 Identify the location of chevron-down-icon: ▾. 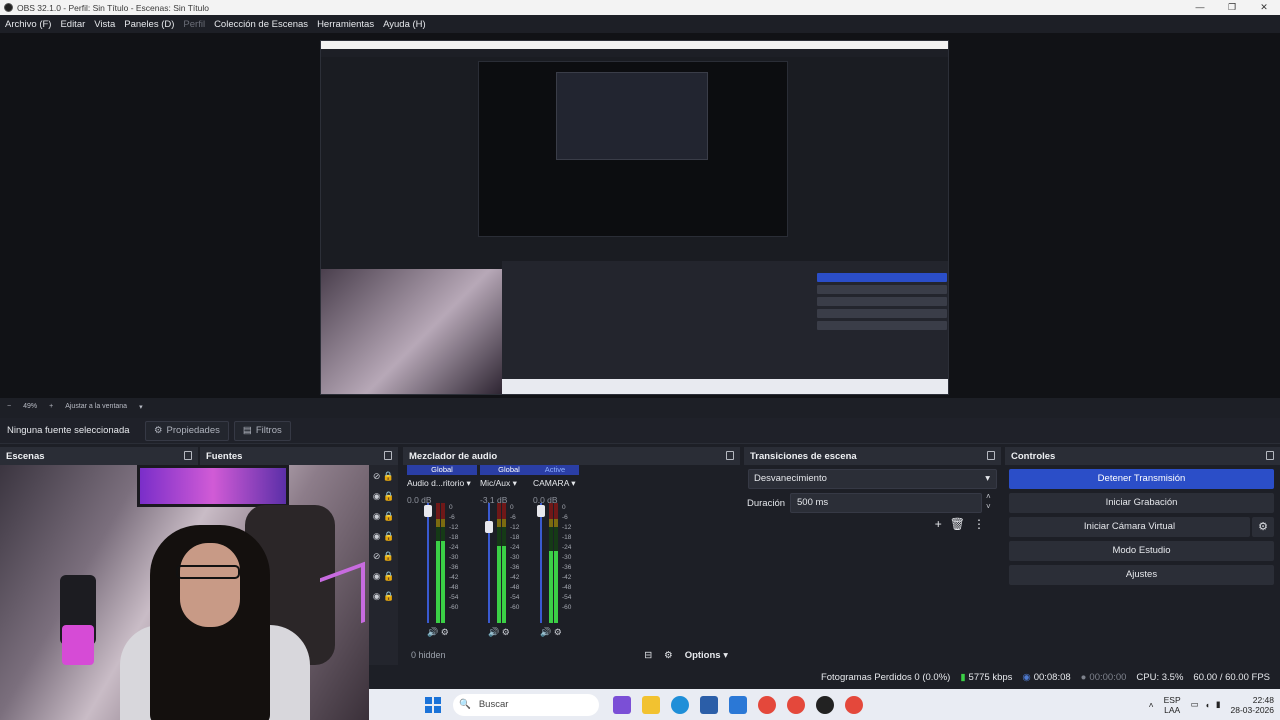
(141, 407).